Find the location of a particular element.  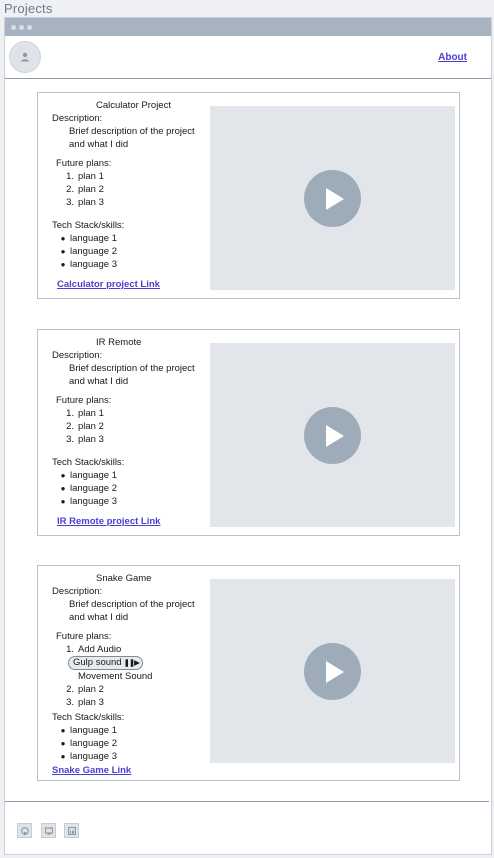

linkedin-icon is located at coordinates (71, 830).